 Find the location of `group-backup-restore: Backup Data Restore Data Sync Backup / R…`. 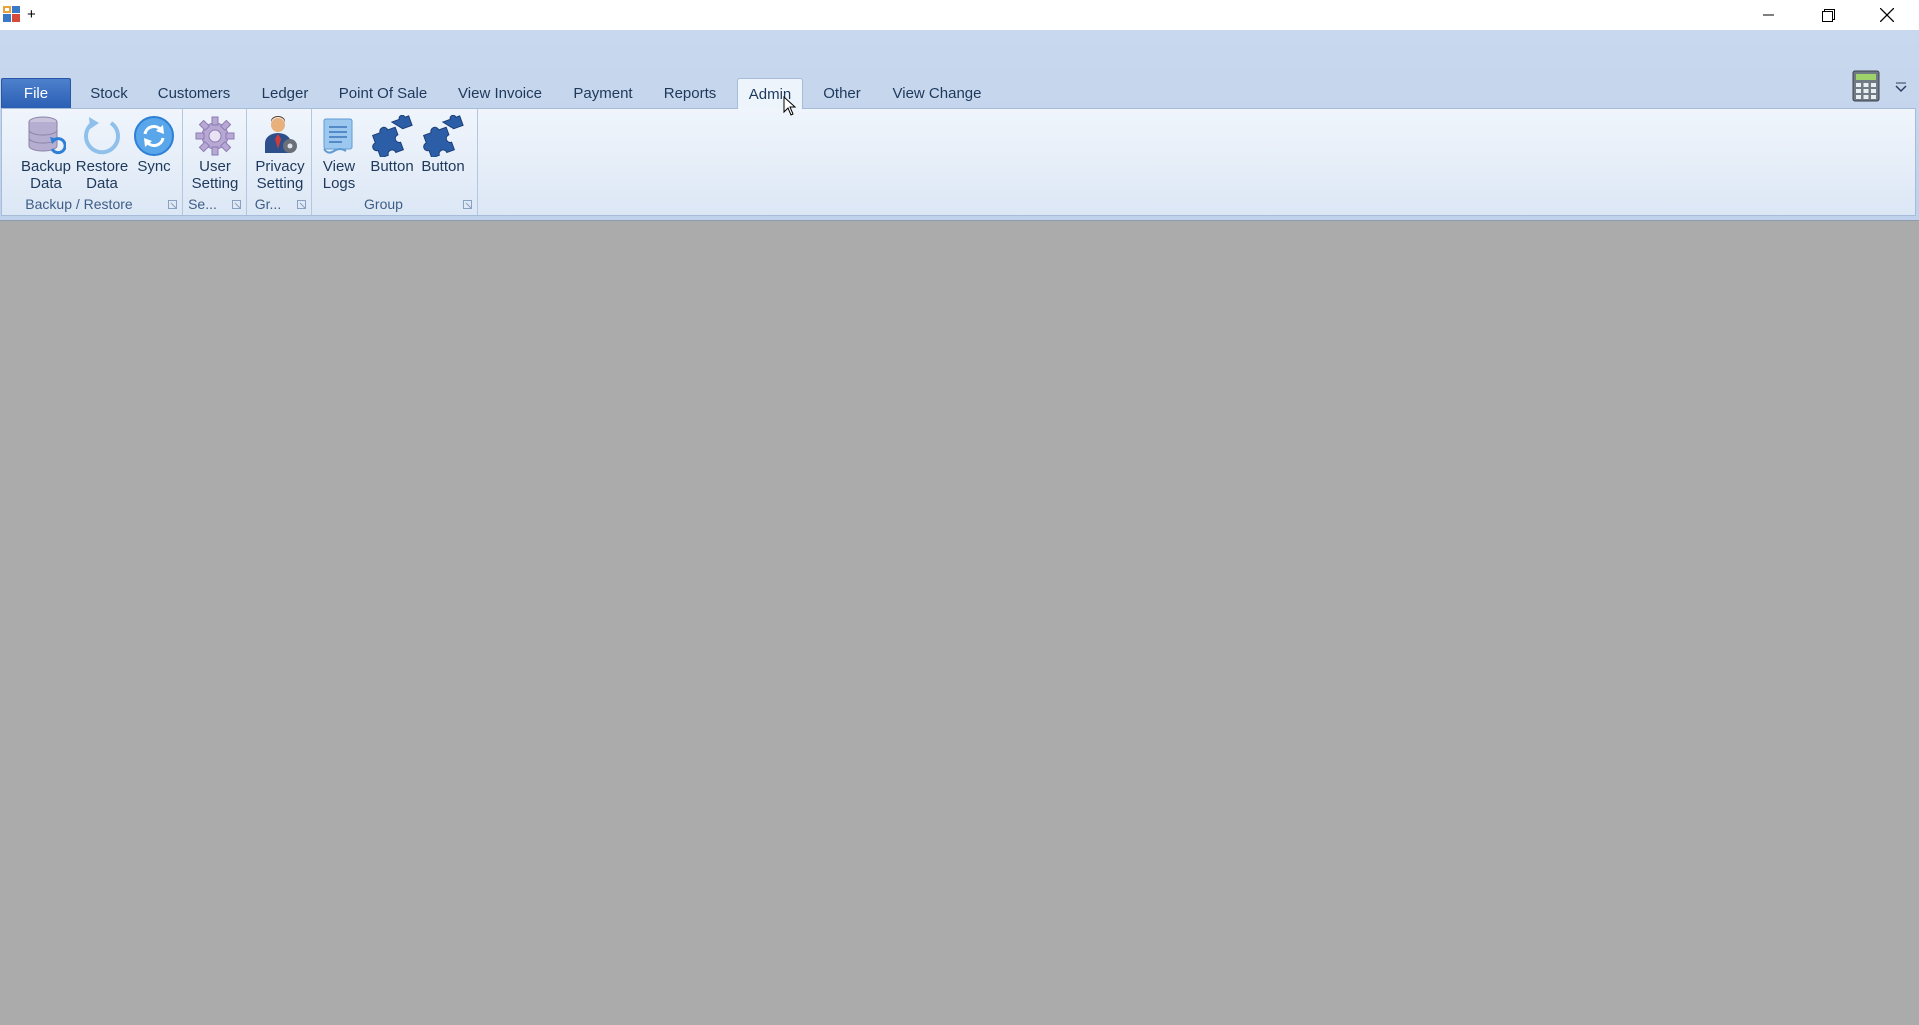

group-backup-restore: Backup Data Restore Data Sync Backup / R… is located at coordinates (92, 162).